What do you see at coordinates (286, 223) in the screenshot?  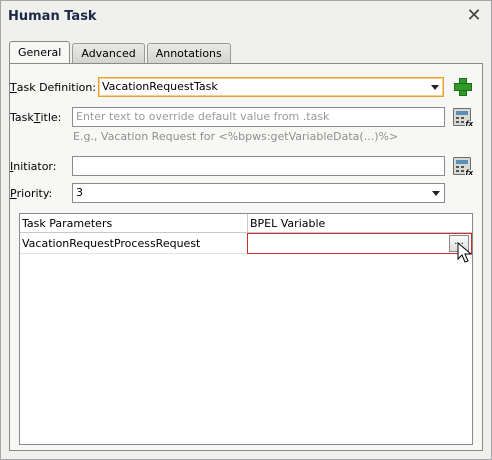 I see `column-header-bpel-variable: BPEL Variable` at bounding box center [286, 223].